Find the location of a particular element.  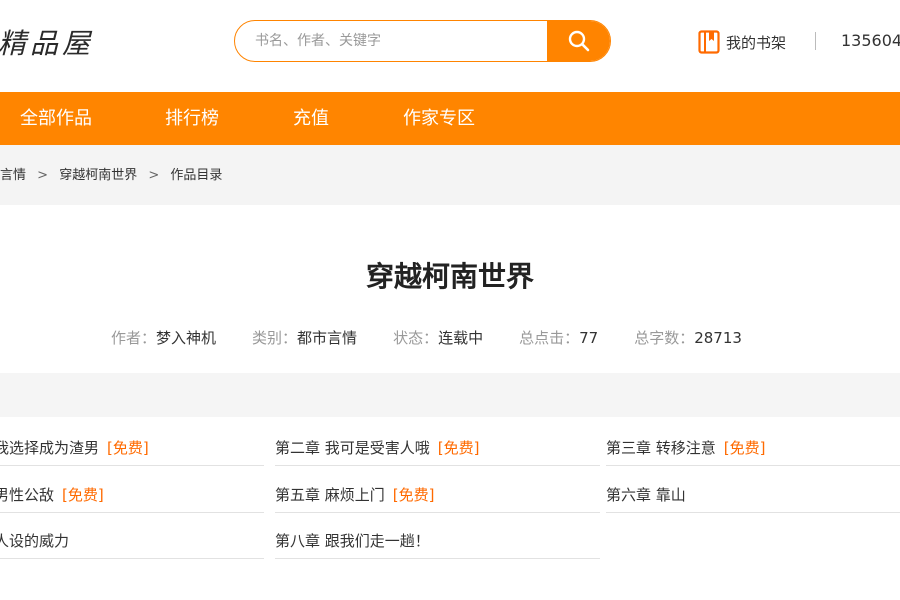

chapter-title: 第八章 跟我们走一趟！ is located at coordinates (352, 541).